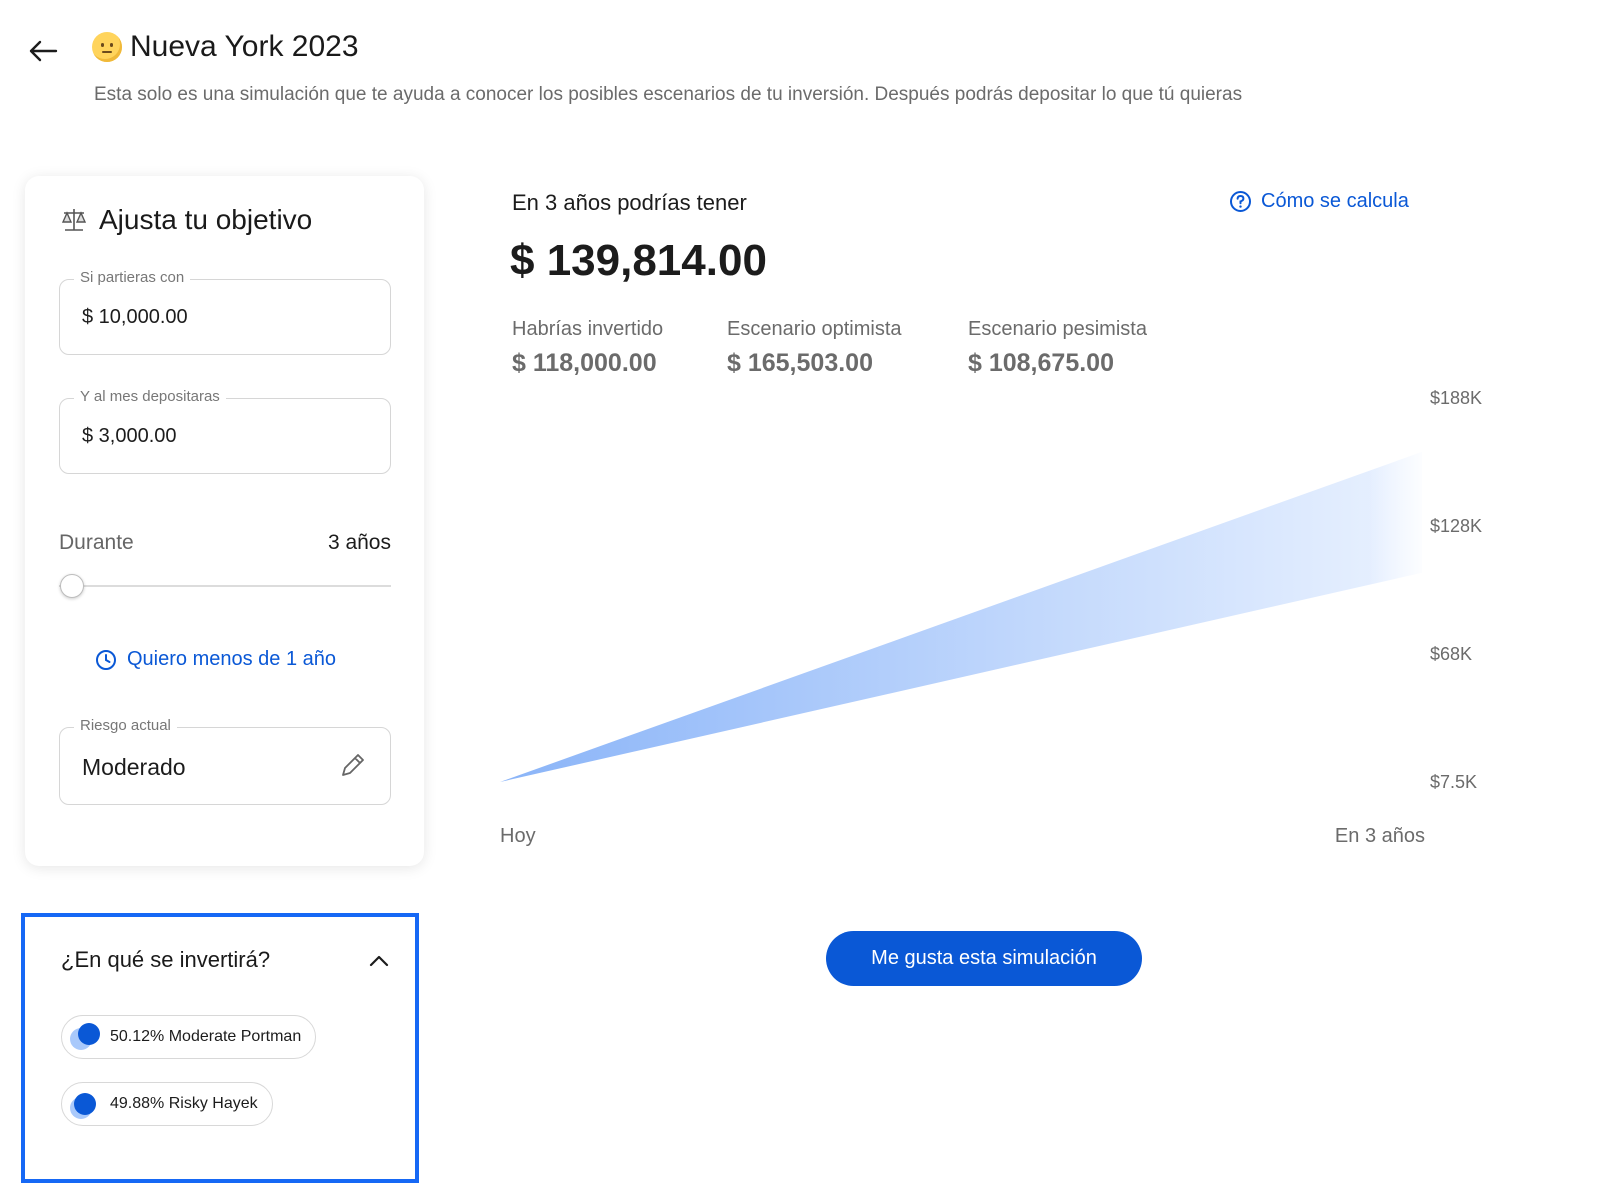 The height and width of the screenshot is (1189, 1600). I want to click on monthly-deposit-input, so click(207, 436).